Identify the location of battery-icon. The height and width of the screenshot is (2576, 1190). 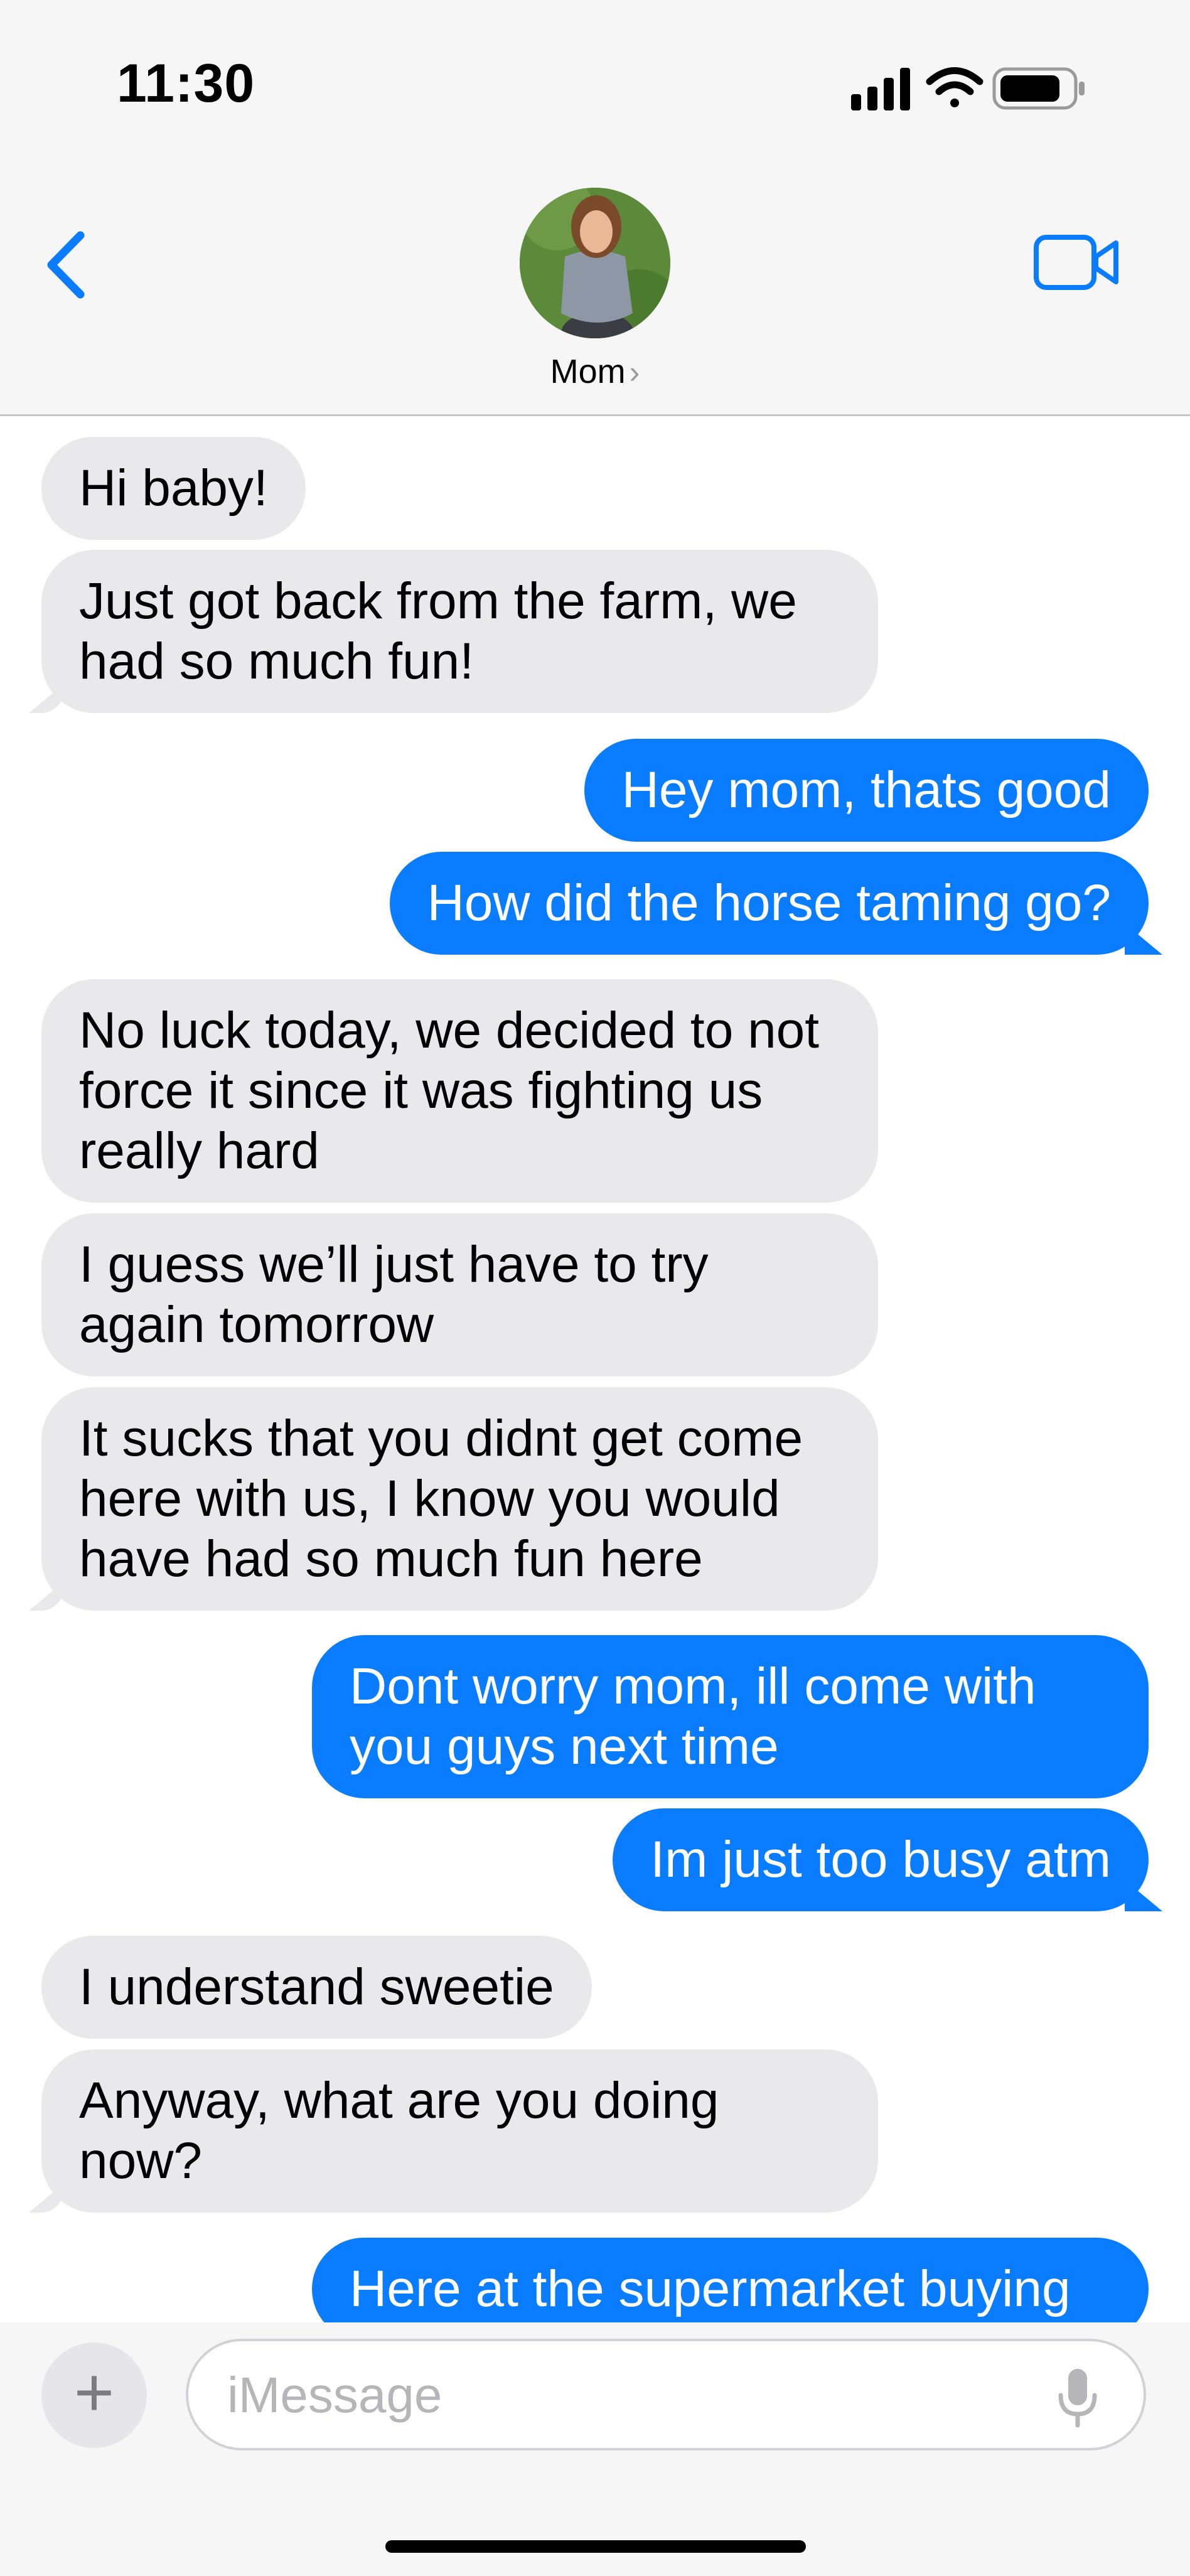
(1038, 88).